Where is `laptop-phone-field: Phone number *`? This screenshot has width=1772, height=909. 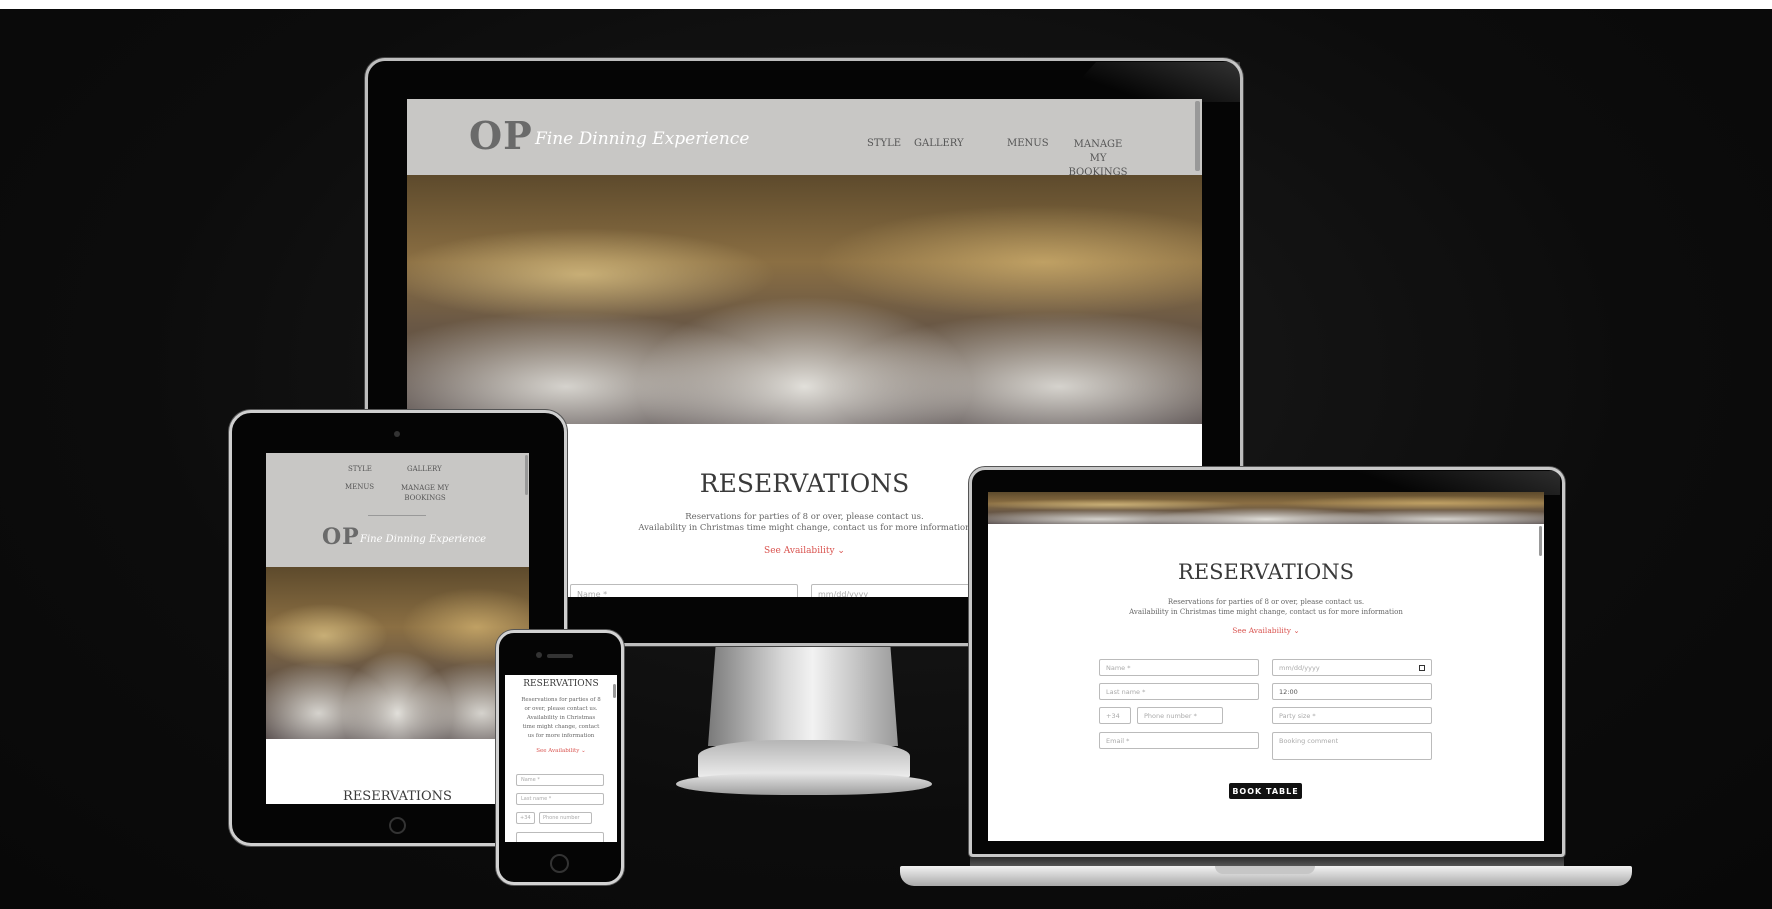
laptop-phone-field: Phone number * is located at coordinates (1180, 715).